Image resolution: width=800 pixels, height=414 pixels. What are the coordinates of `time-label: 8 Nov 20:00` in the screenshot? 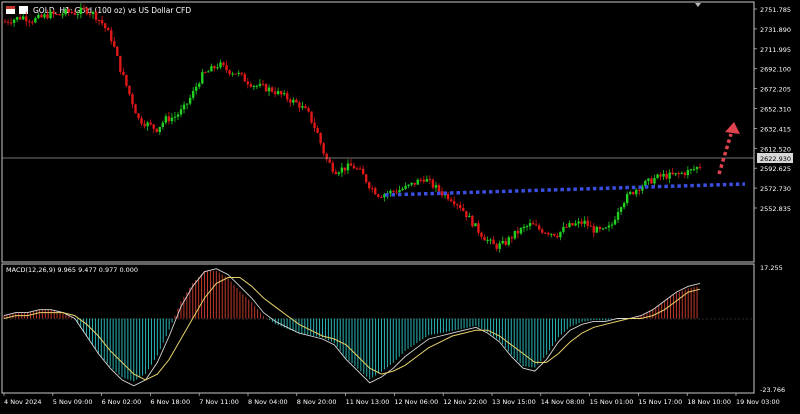 It's located at (317, 402).